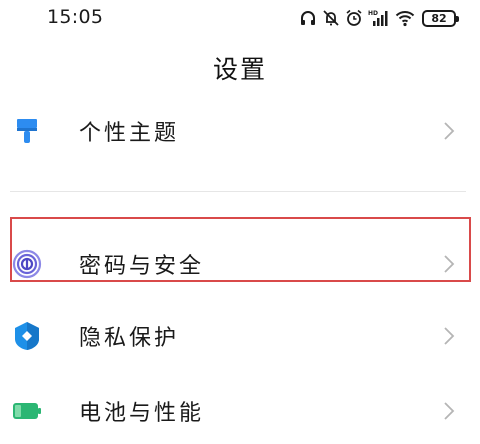 The image size is (480, 444). Describe the element at coordinates (27, 336) in the screenshot. I see `privacy-shield-icon` at that location.